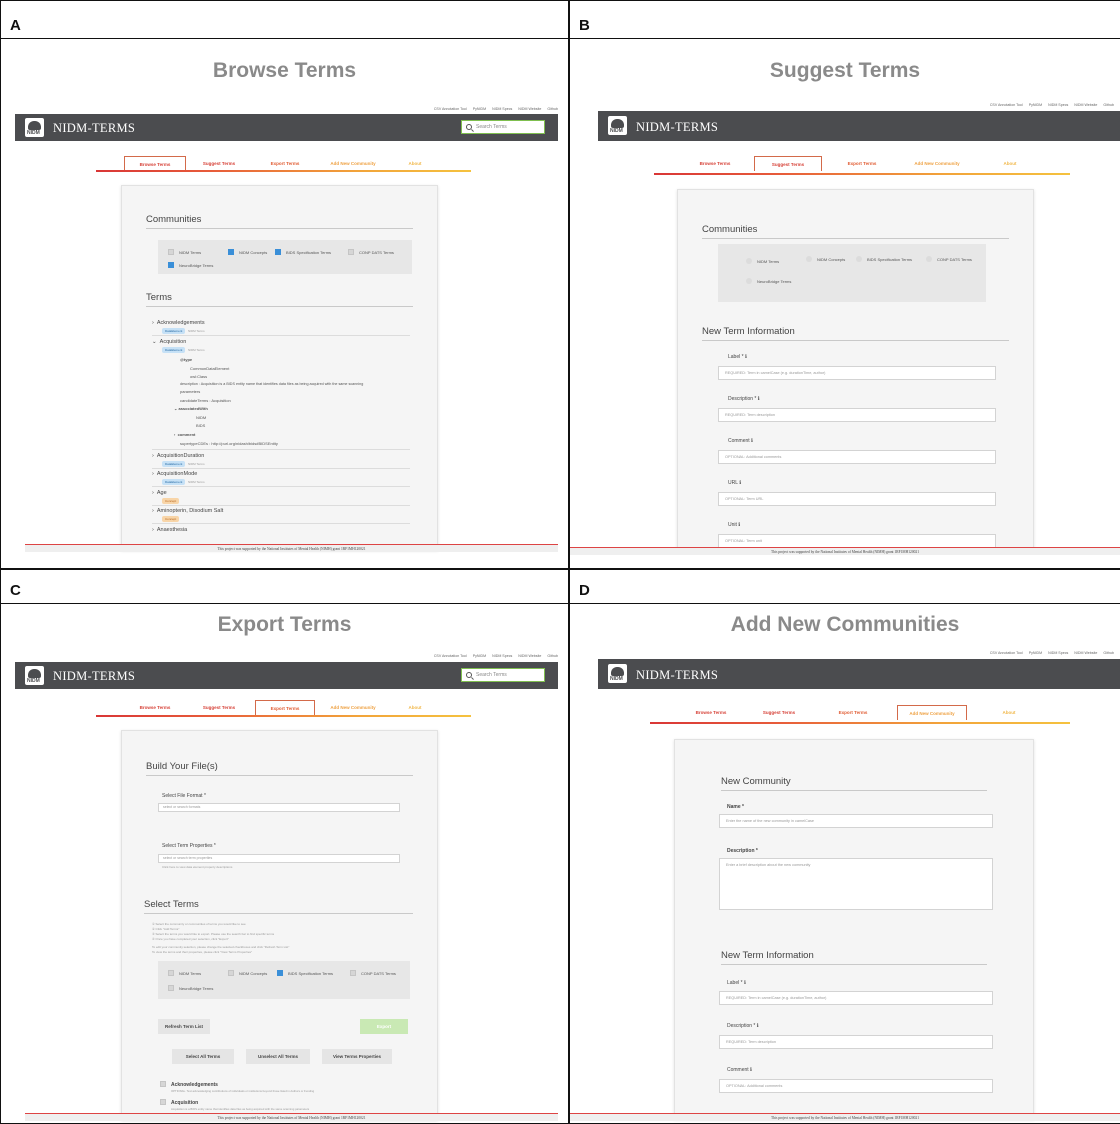 The height and width of the screenshot is (1124, 1120). I want to click on term-aminopterin: › Aminopterin, Disodium Salt, so click(187, 511).